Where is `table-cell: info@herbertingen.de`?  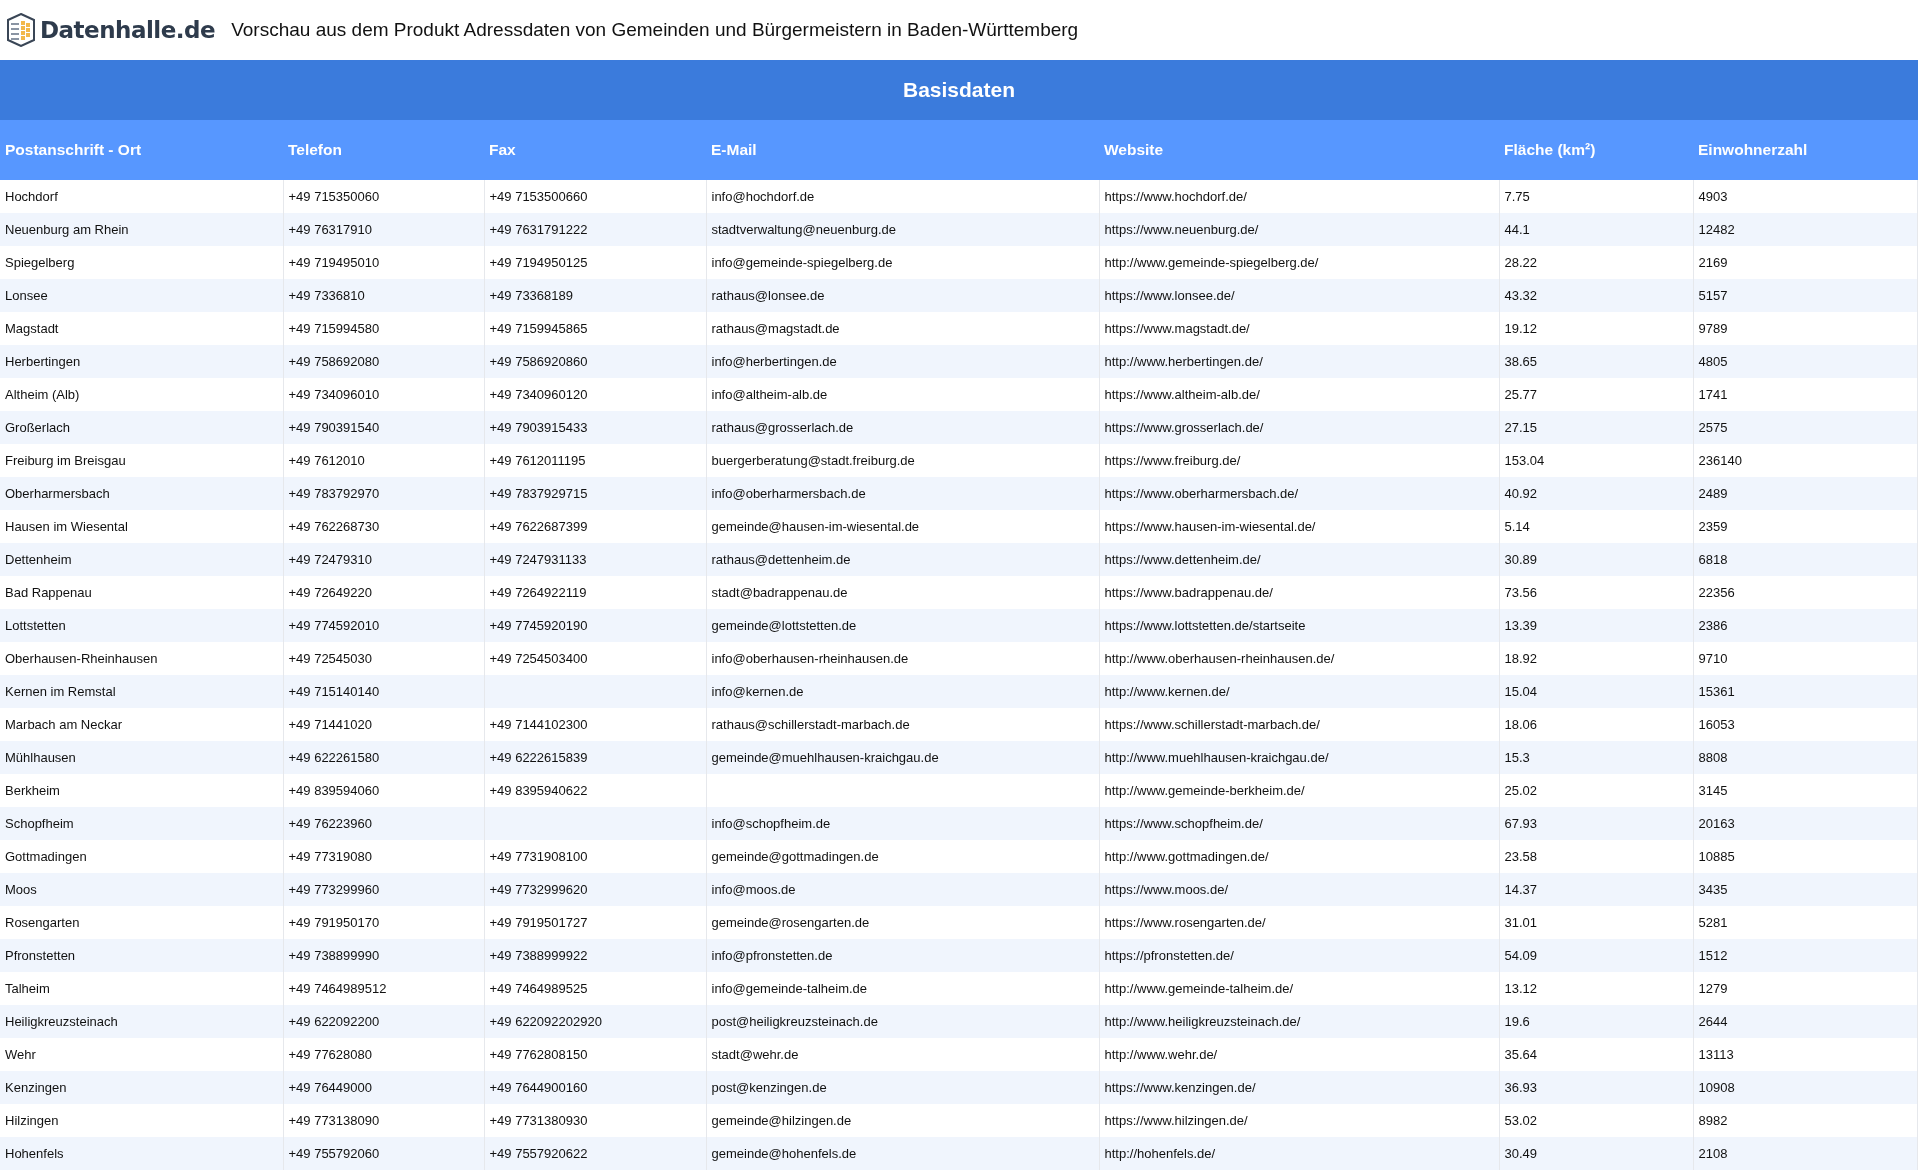 table-cell: info@herbertingen.de is located at coordinates (902, 361).